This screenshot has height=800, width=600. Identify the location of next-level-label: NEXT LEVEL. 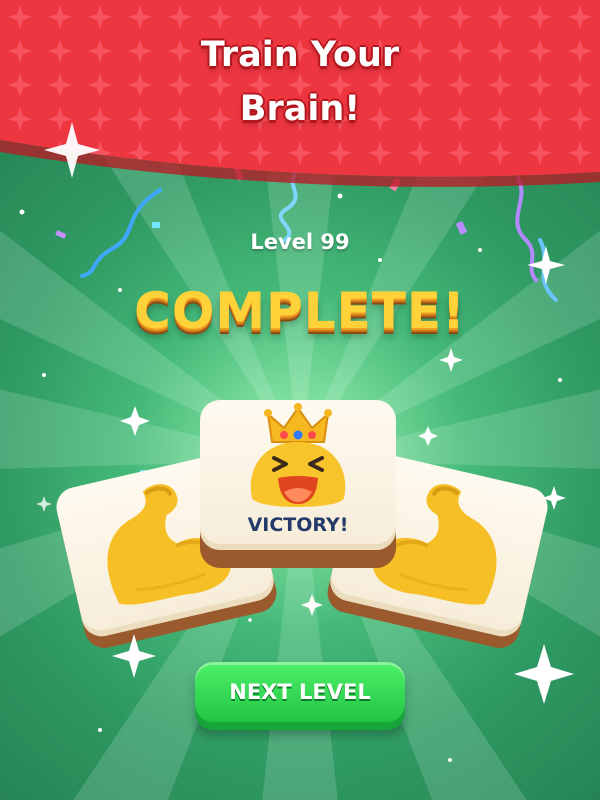
(300, 692).